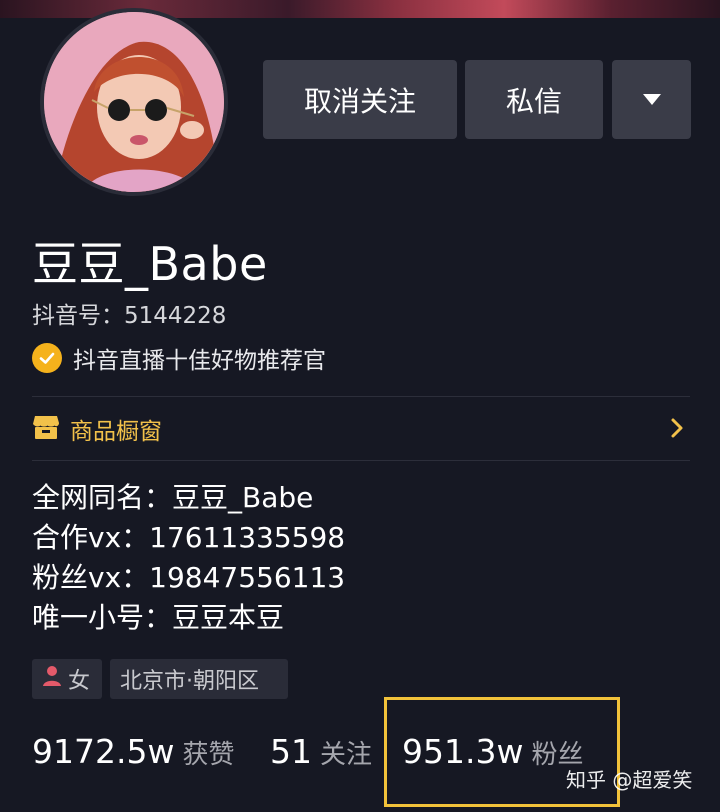 The height and width of the screenshot is (812, 720). Describe the element at coordinates (189, 681) in the screenshot. I see `location-label: 北京市·朝阳区` at that location.